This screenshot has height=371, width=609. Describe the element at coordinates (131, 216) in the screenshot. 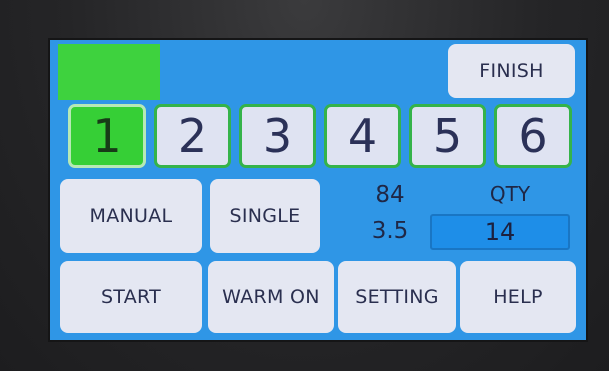

I see `manual-button: MANUAL` at that location.